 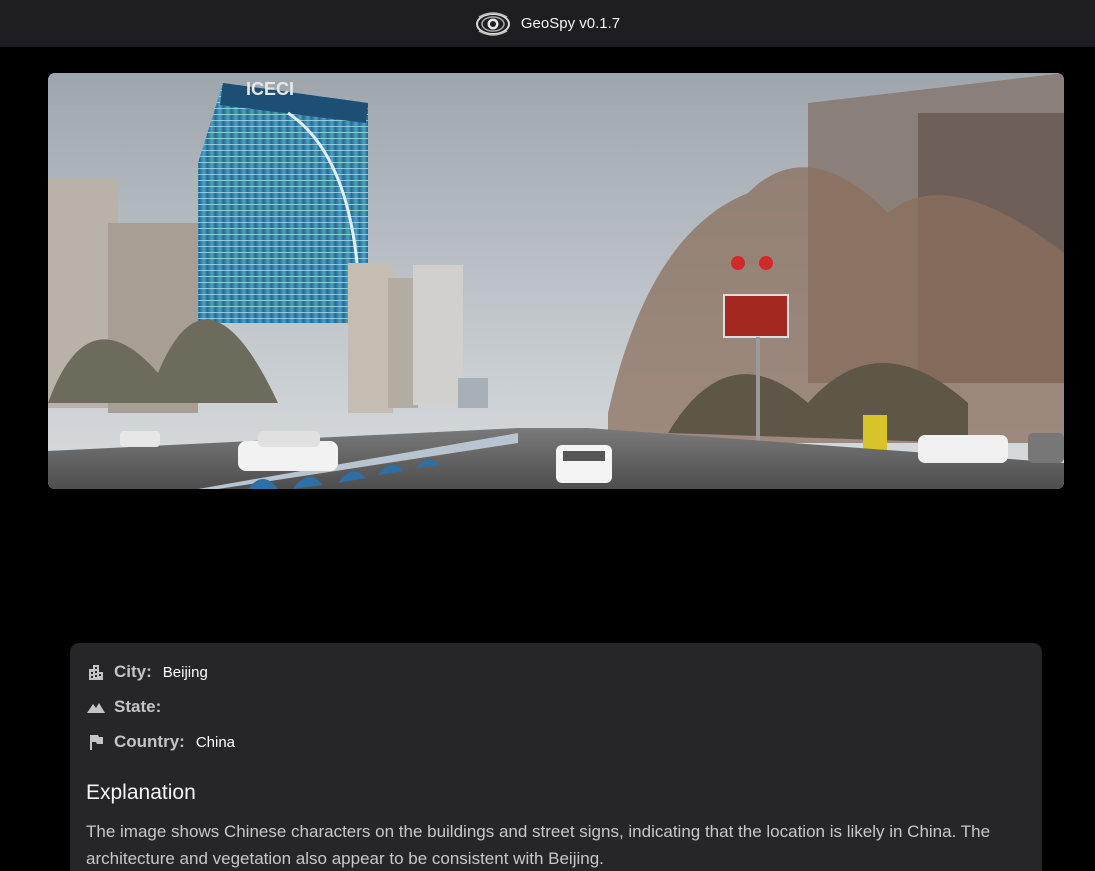 I want to click on eye-icon, so click(x=492, y=23).